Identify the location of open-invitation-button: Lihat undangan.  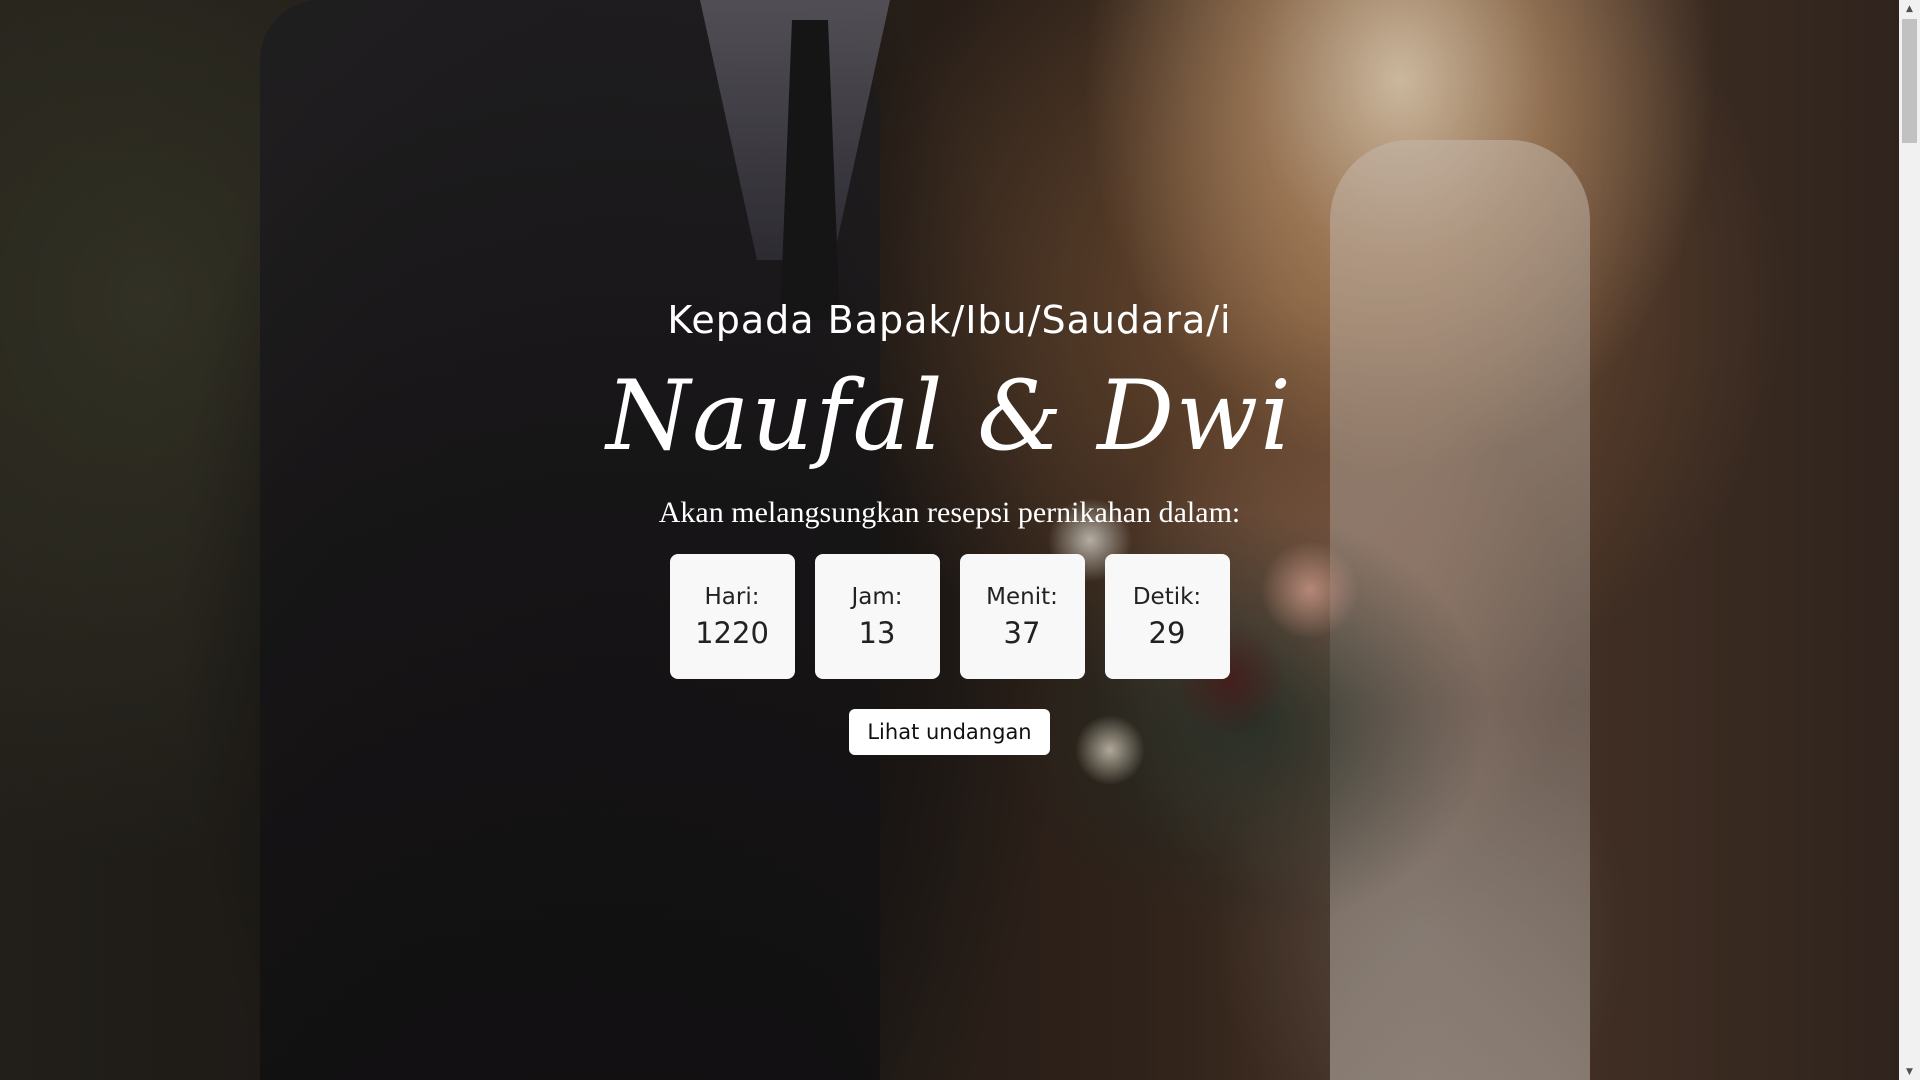
(949, 732).